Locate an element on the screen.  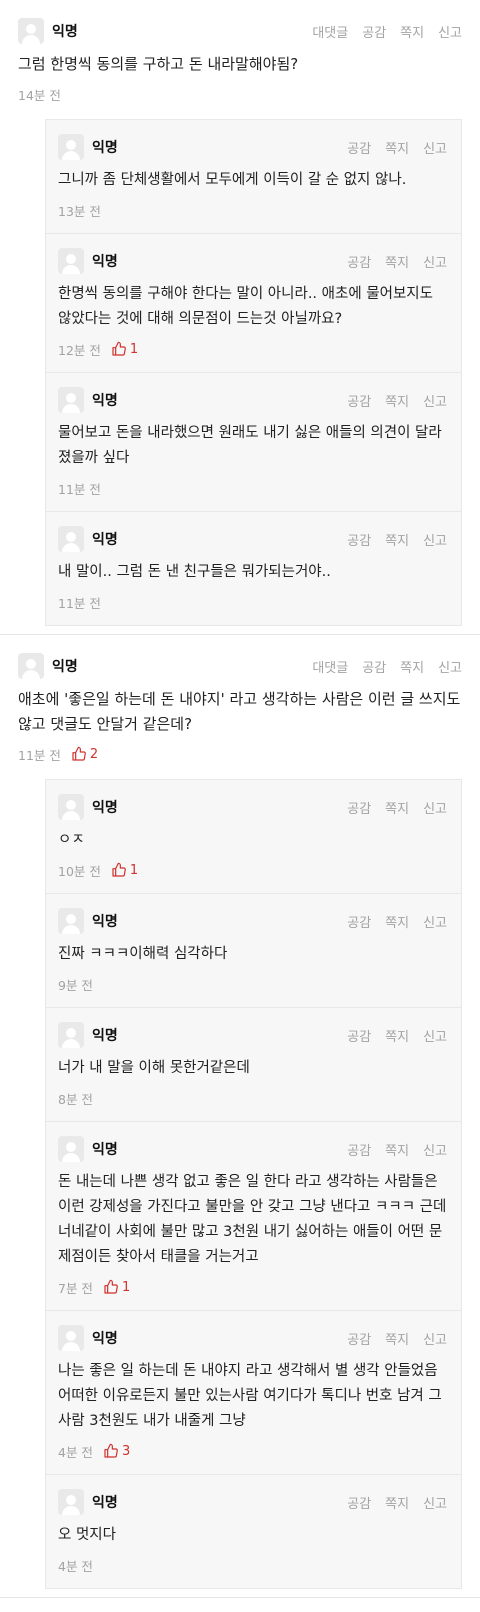
like-count: 2 is located at coordinates (84, 754).